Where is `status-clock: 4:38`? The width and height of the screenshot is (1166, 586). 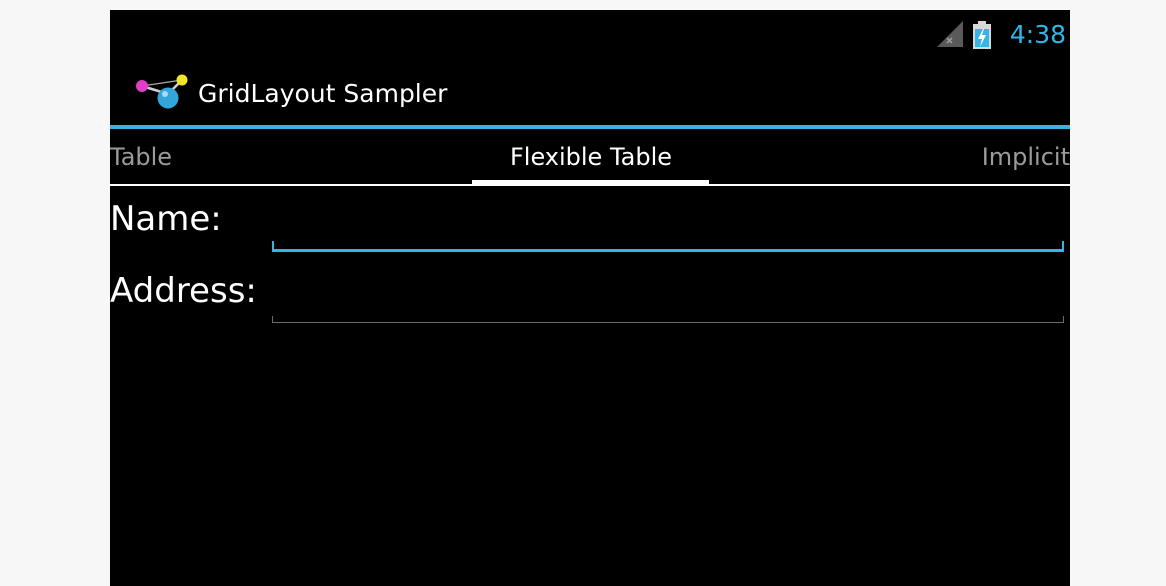 status-clock: 4:38 is located at coordinates (1037, 34).